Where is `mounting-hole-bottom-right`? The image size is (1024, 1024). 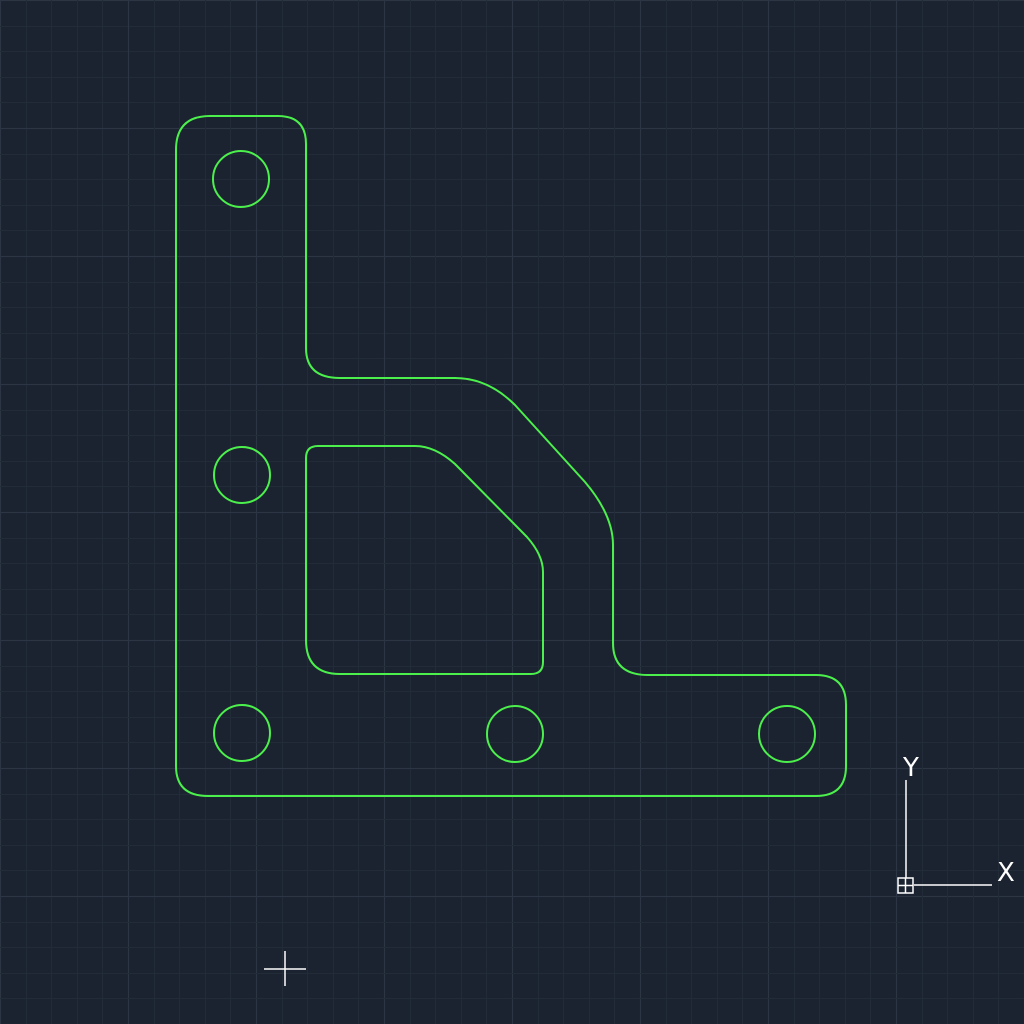
mounting-hole-bottom-right is located at coordinates (787, 734).